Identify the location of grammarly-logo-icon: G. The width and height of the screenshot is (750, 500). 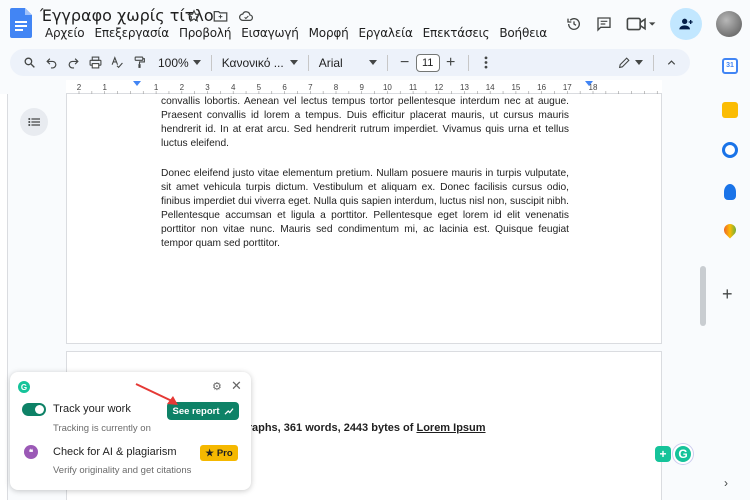
(24, 387).